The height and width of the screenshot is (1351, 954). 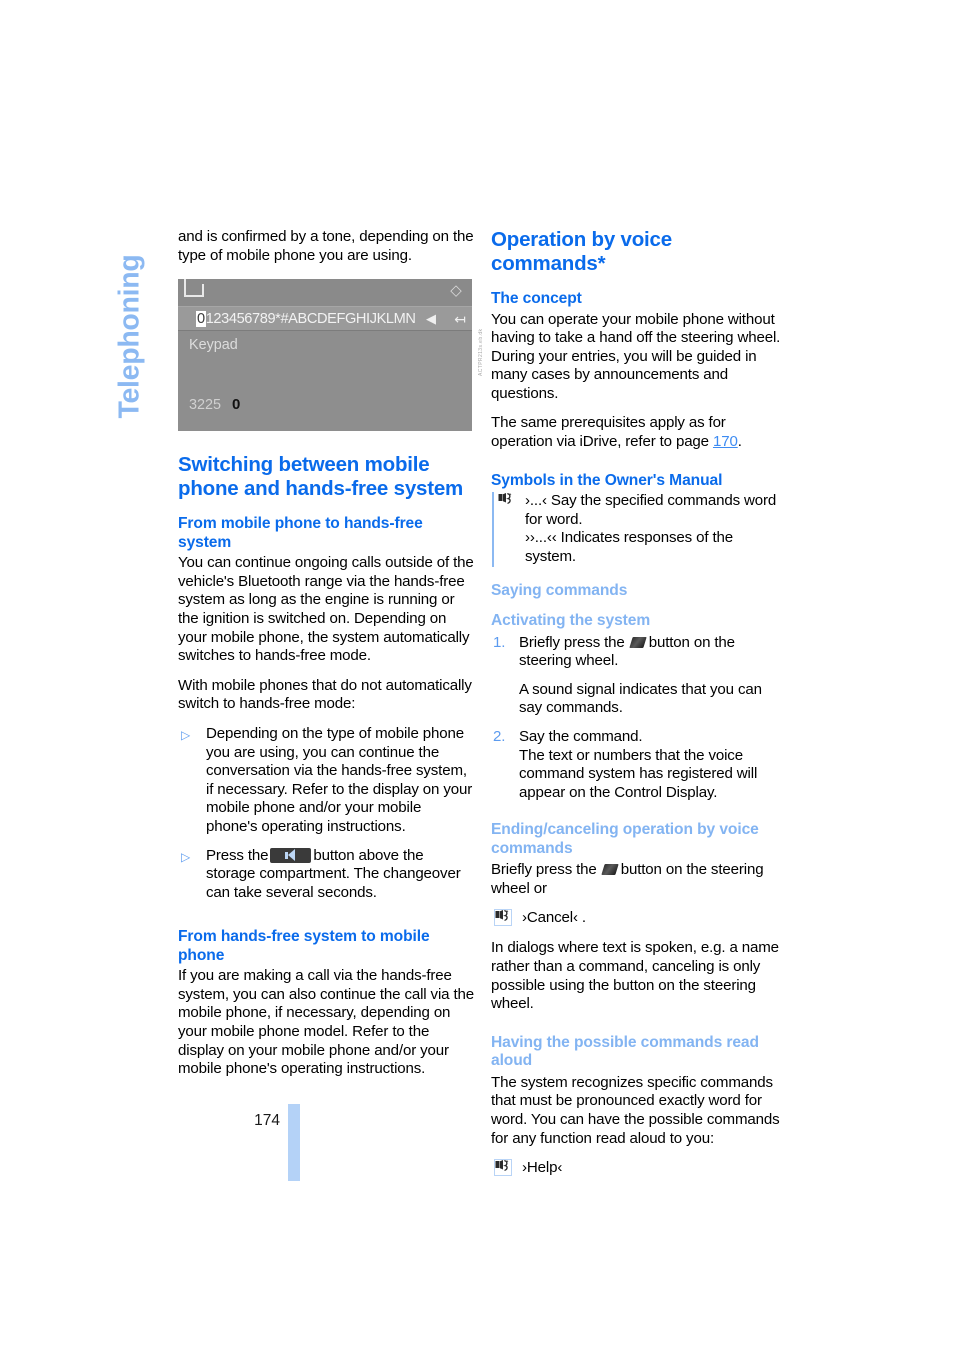 I want to click on speaker-button-icon, so click(x=291, y=855).